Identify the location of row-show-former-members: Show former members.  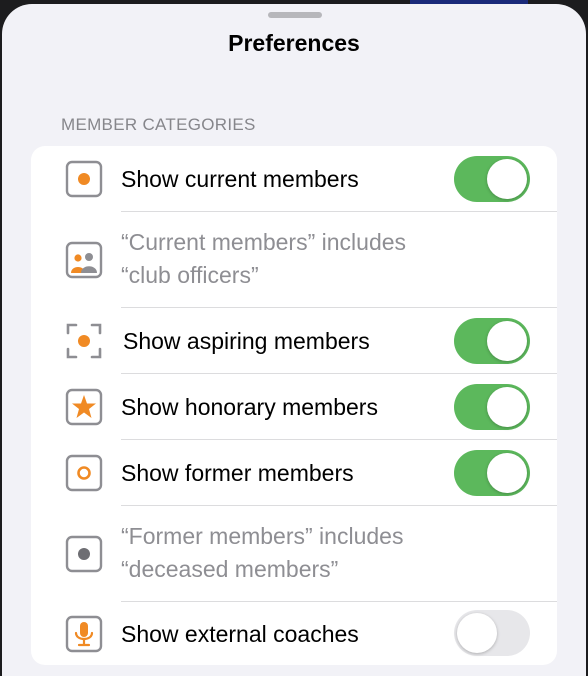
(294, 473).